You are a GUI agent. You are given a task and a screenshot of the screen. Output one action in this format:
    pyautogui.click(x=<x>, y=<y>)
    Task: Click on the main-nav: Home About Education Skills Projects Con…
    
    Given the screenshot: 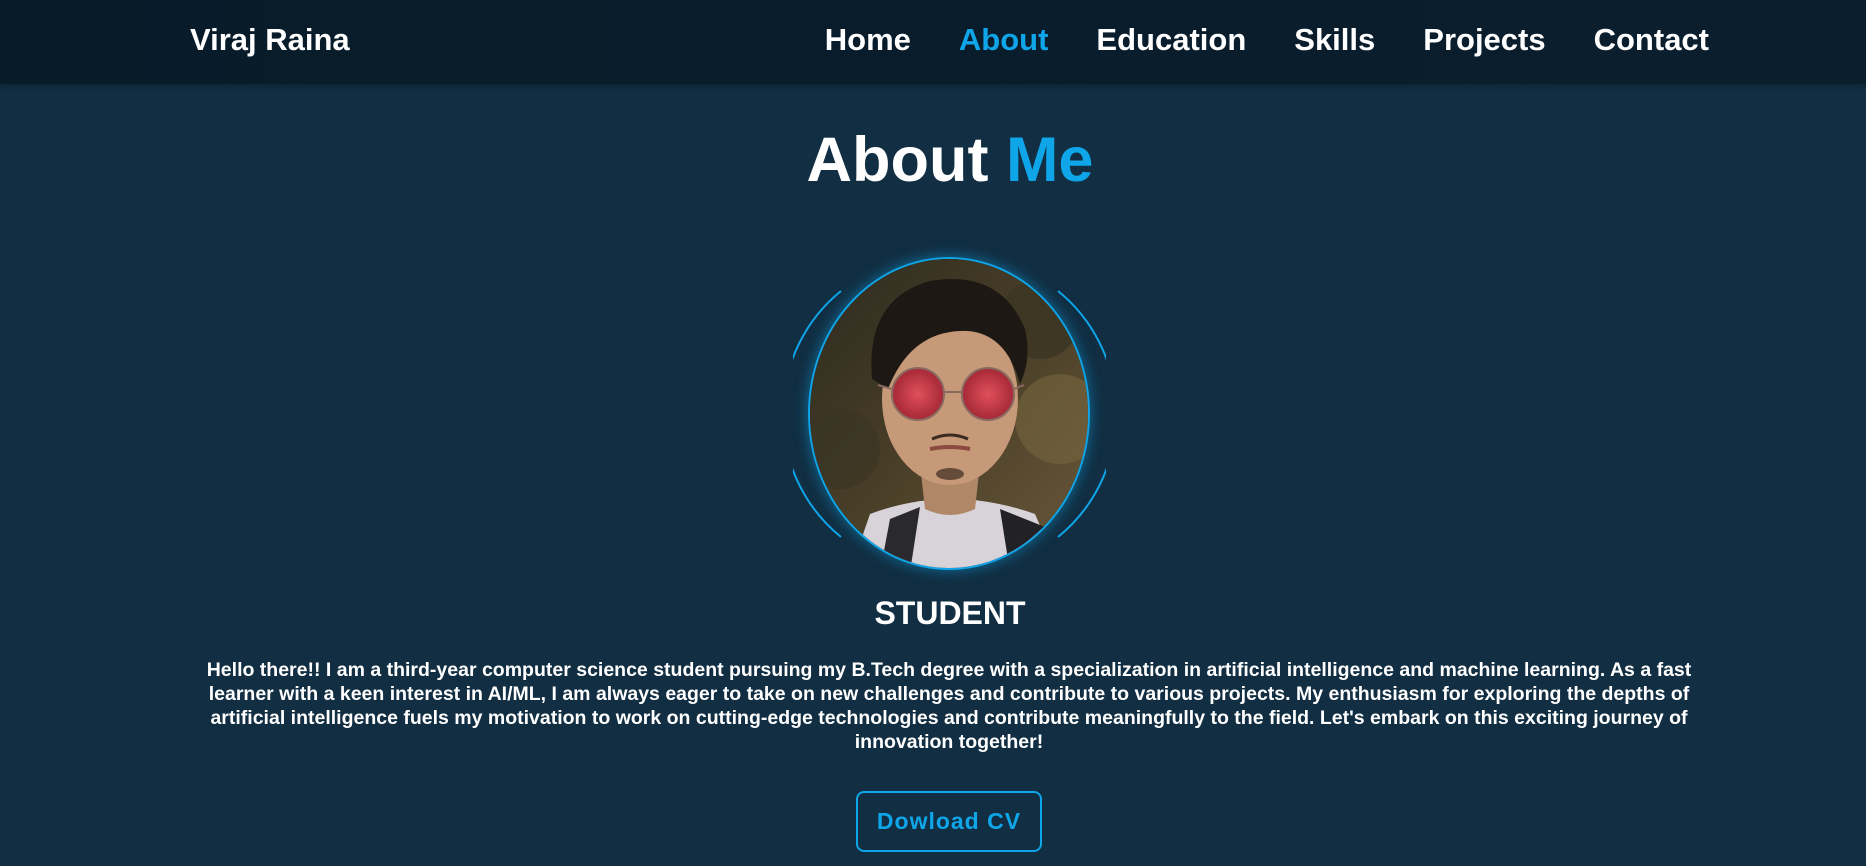 What is the action you would take?
    pyautogui.click(x=1267, y=40)
    